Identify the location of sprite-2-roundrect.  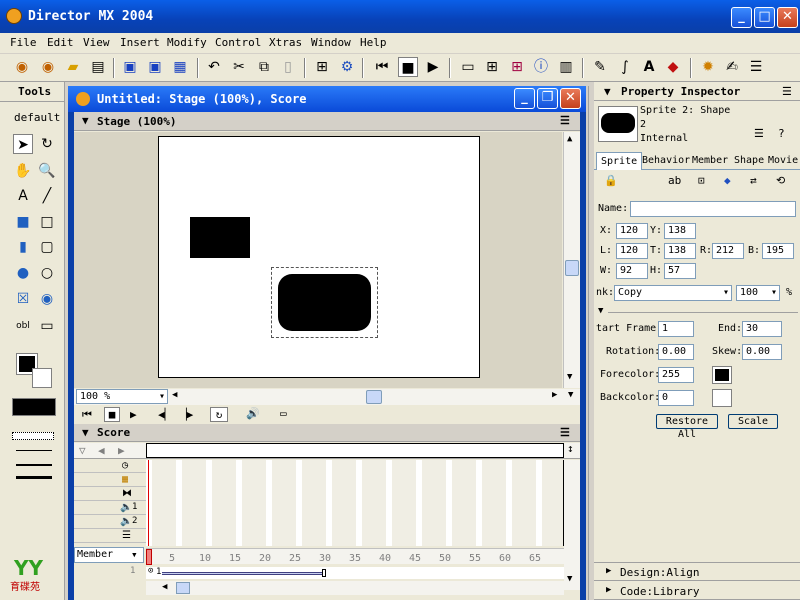
(324, 302).